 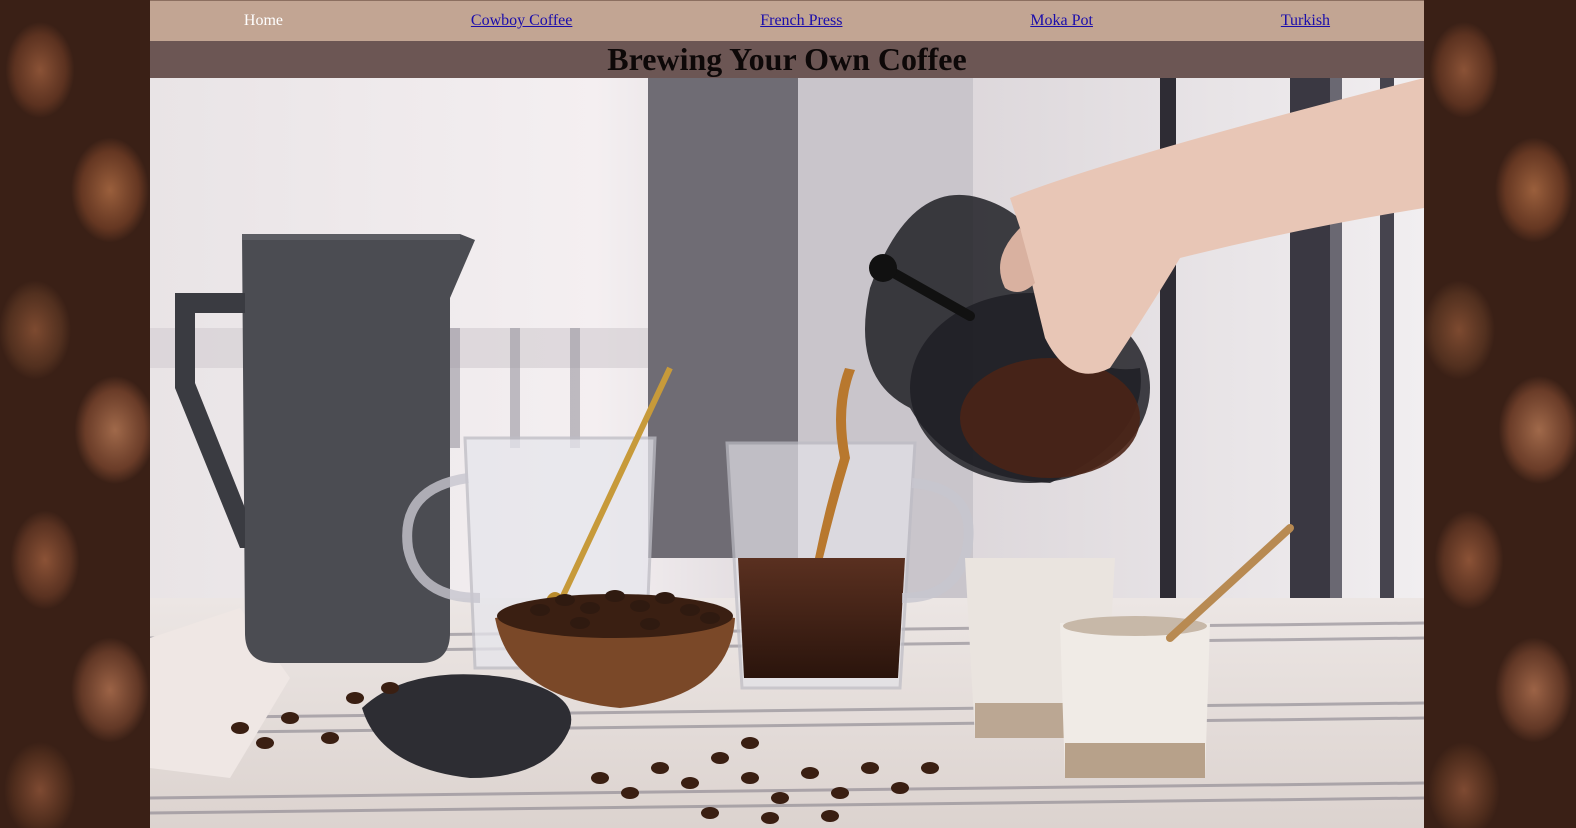 I want to click on nav-moka-pot-link: Moka Pot, so click(x=1061, y=21).